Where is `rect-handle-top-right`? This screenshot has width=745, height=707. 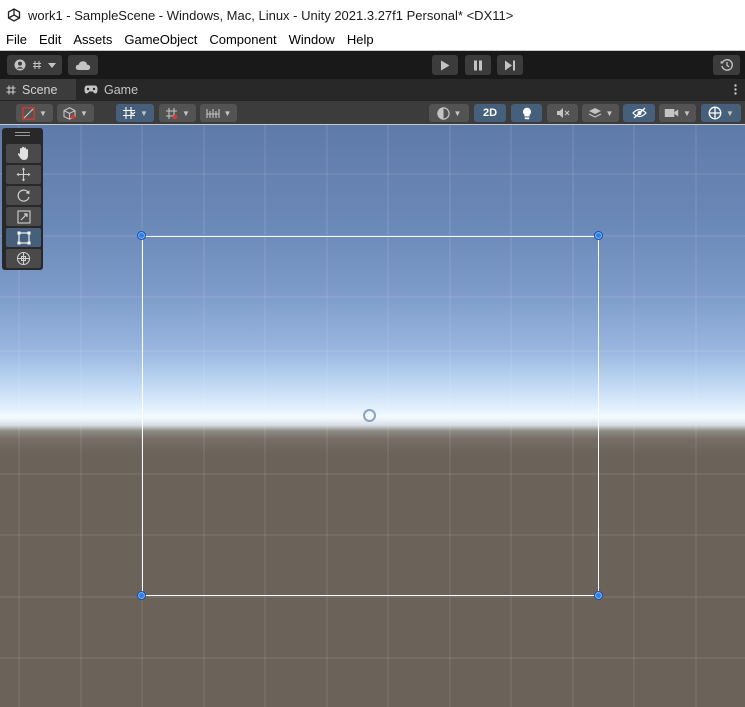
rect-handle-top-right is located at coordinates (598, 235).